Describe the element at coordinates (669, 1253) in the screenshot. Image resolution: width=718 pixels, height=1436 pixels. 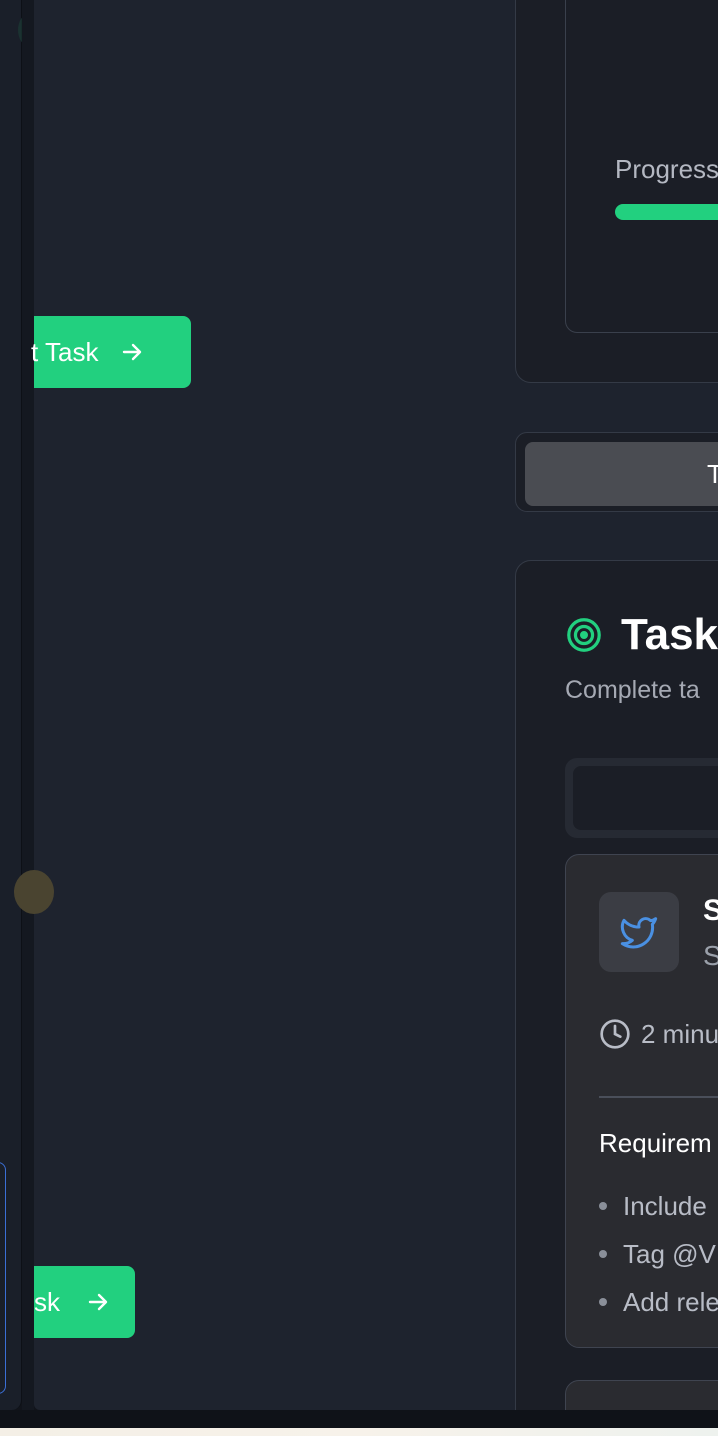
I see `requirement-text: Tag @V` at that location.